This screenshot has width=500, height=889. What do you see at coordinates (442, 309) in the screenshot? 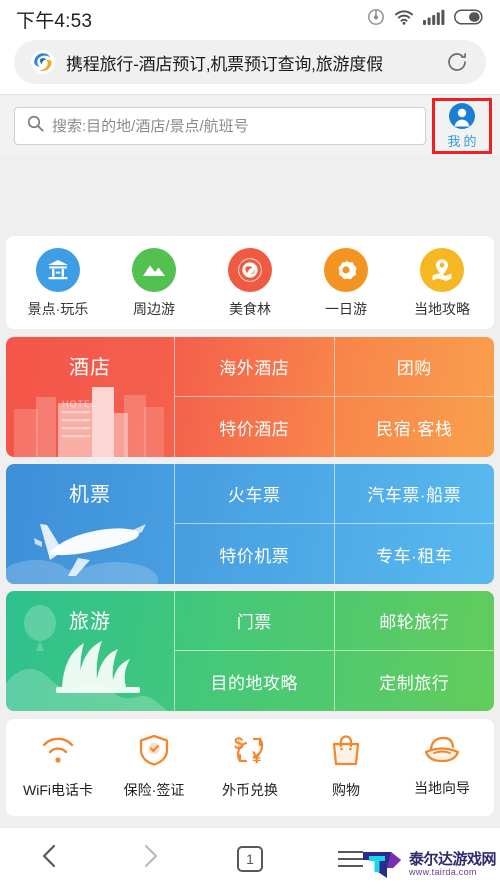
I see `quick-entry-label: 当地攻略` at bounding box center [442, 309].